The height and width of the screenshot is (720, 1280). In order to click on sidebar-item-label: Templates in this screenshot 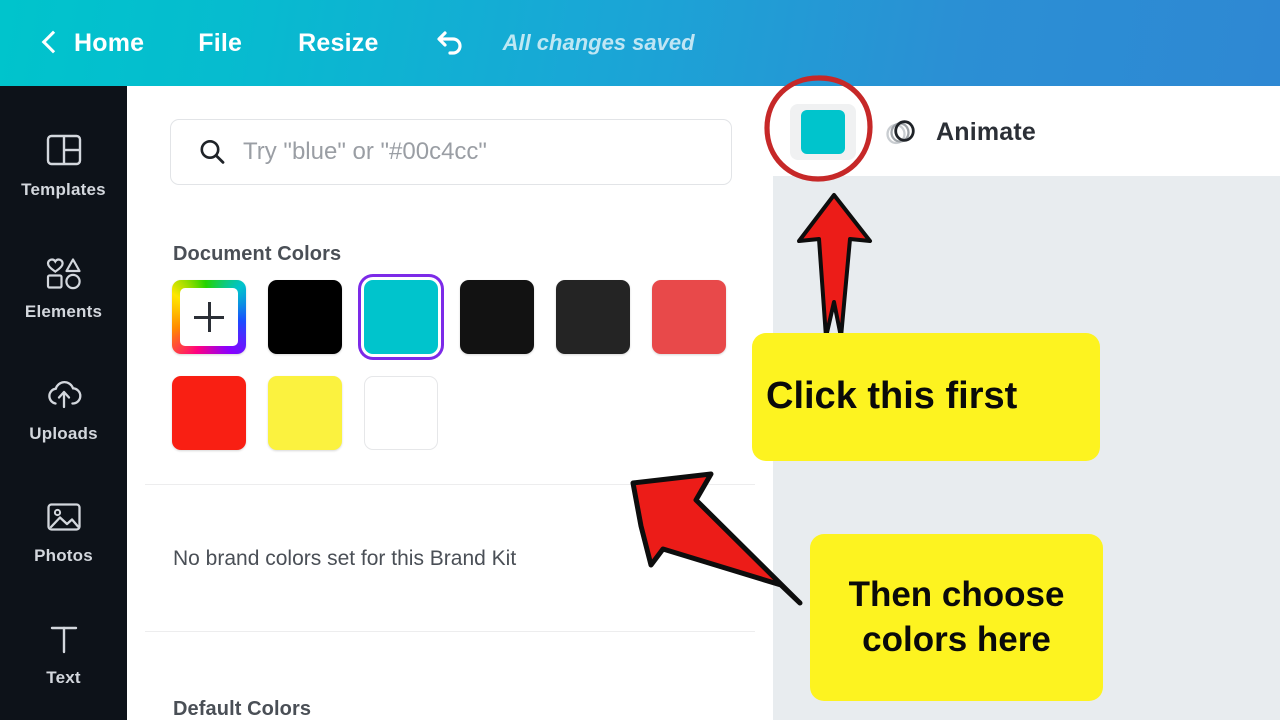, I will do `click(63, 189)`.